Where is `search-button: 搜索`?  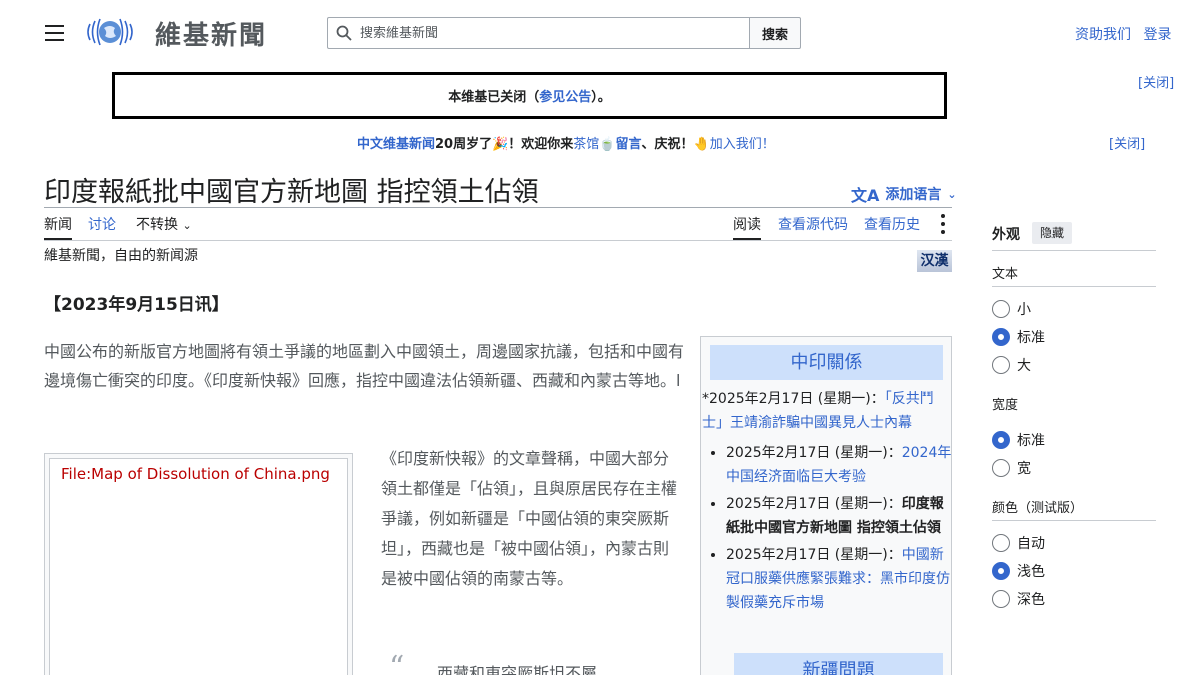 search-button: 搜索 is located at coordinates (775, 33).